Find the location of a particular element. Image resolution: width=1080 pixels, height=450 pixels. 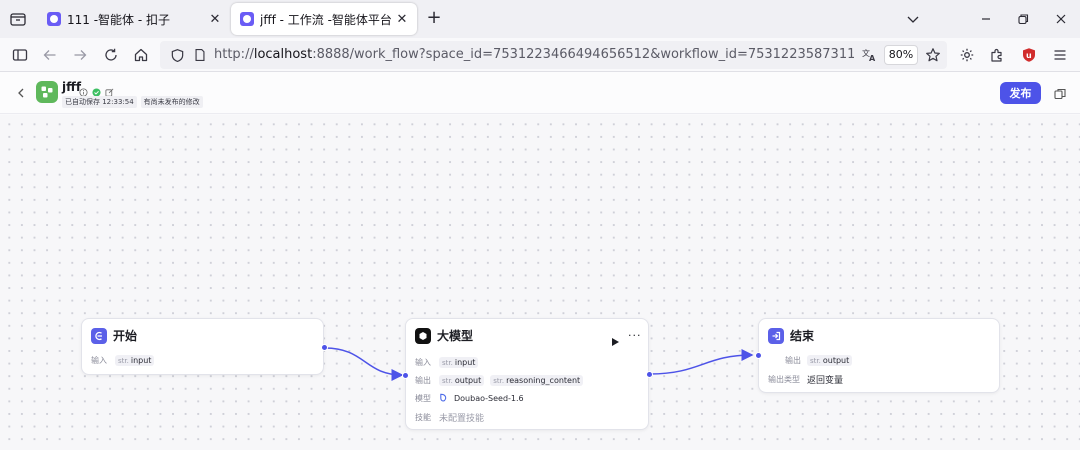

back-arrow-icon is located at coordinates (21, 93).